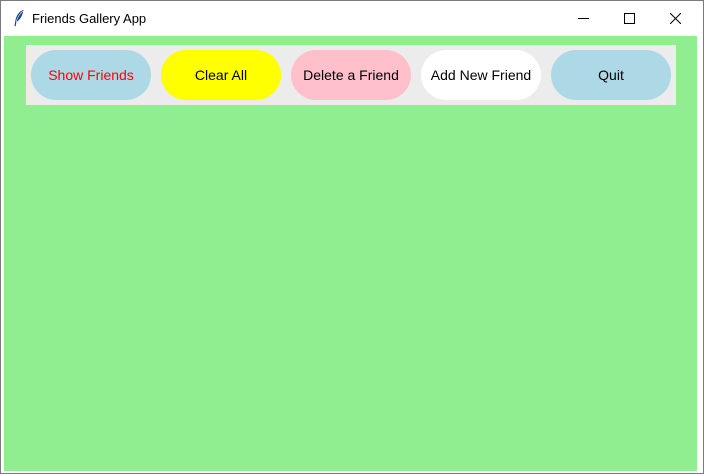  Describe the element at coordinates (91, 75) in the screenshot. I see `show-friends-button: Show Friends` at that location.